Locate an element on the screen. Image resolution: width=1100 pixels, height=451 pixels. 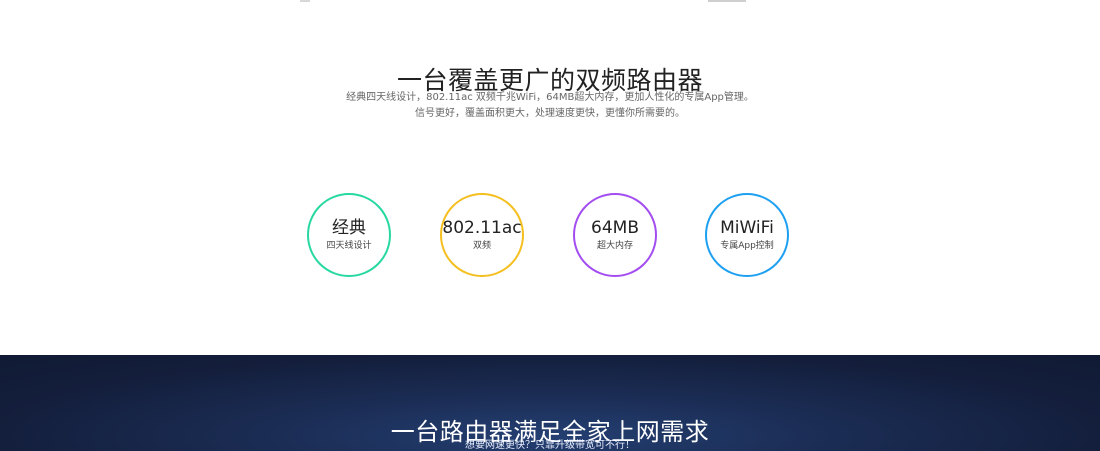
feature-dual-band-circle: 802.11ac 双频 is located at coordinates (482, 235).